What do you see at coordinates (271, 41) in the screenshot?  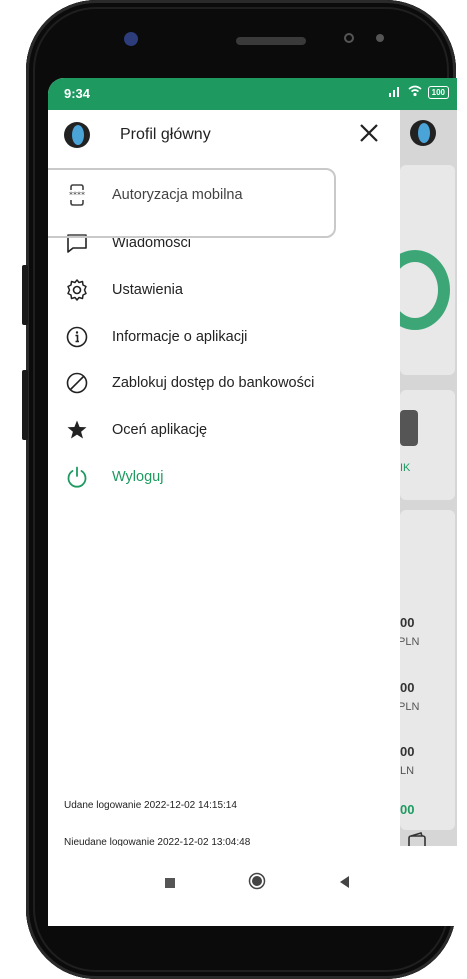 I see `earpiece-speaker` at bounding box center [271, 41].